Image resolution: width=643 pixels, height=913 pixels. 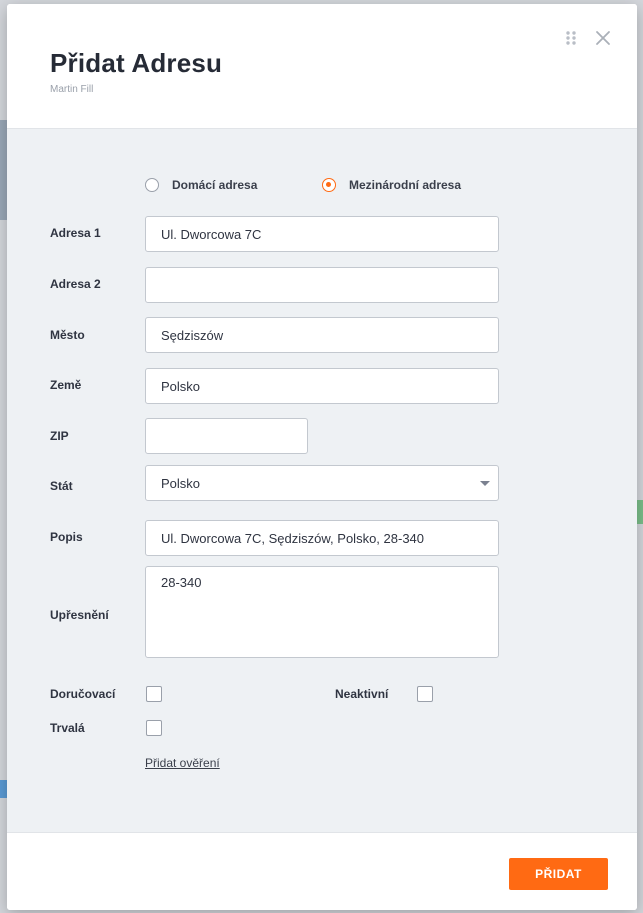 I want to click on detail-label: Upřesnění, so click(x=79, y=615).